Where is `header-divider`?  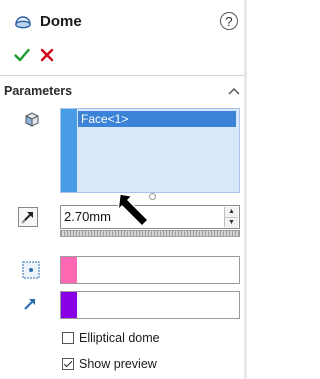
header-divider is located at coordinates (122, 75).